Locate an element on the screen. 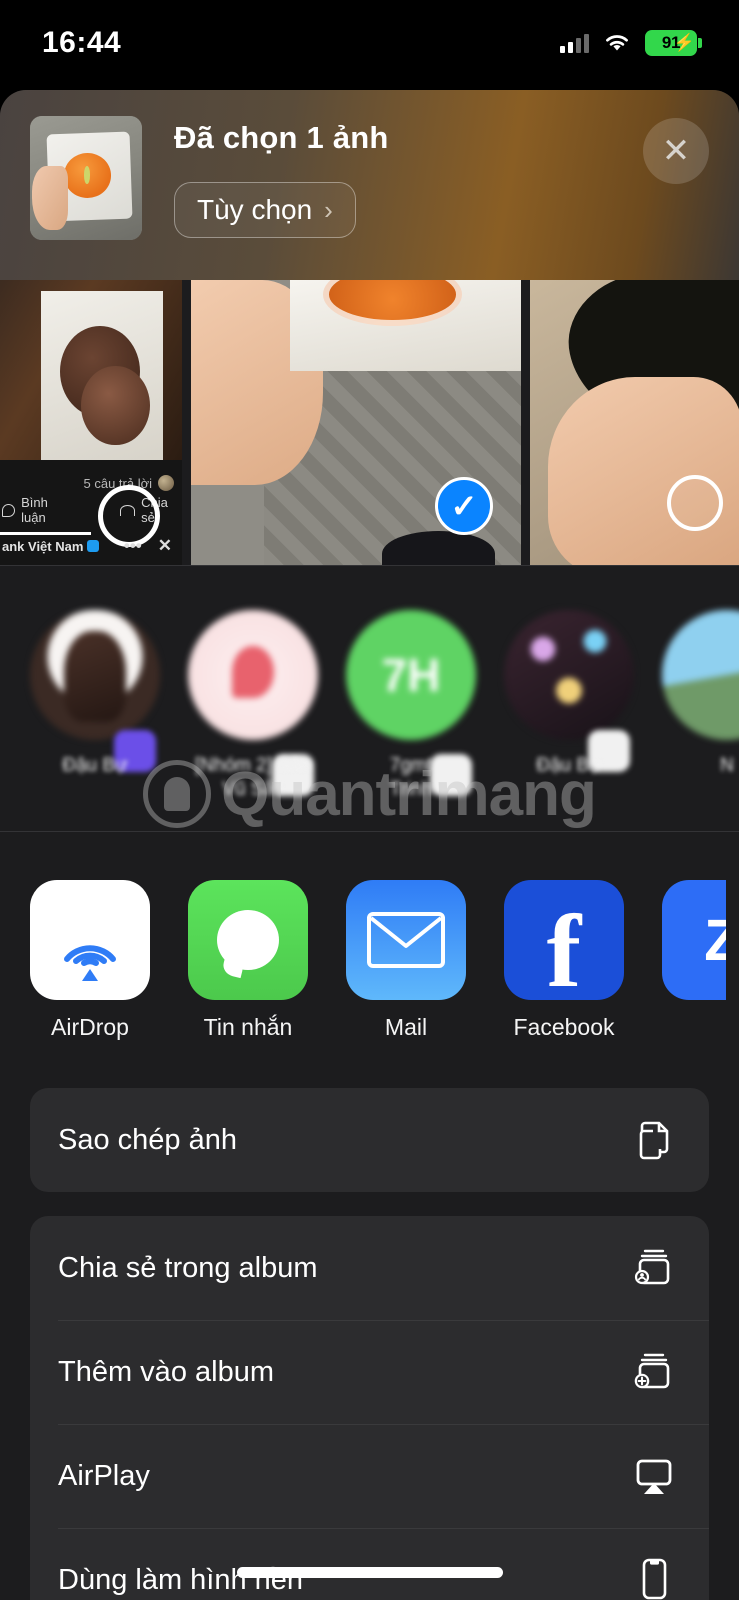  shared-album-icon is located at coordinates (655, 1268).